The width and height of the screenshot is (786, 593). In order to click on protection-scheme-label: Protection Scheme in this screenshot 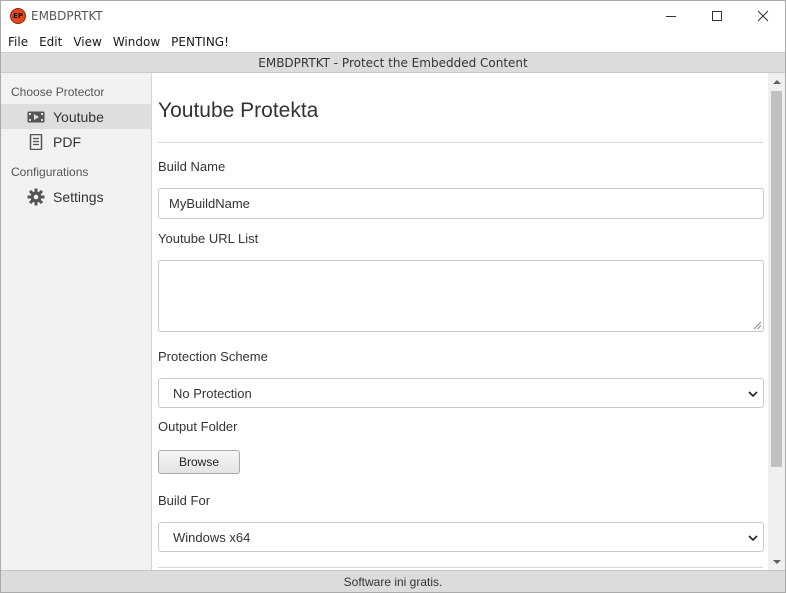, I will do `click(213, 356)`.